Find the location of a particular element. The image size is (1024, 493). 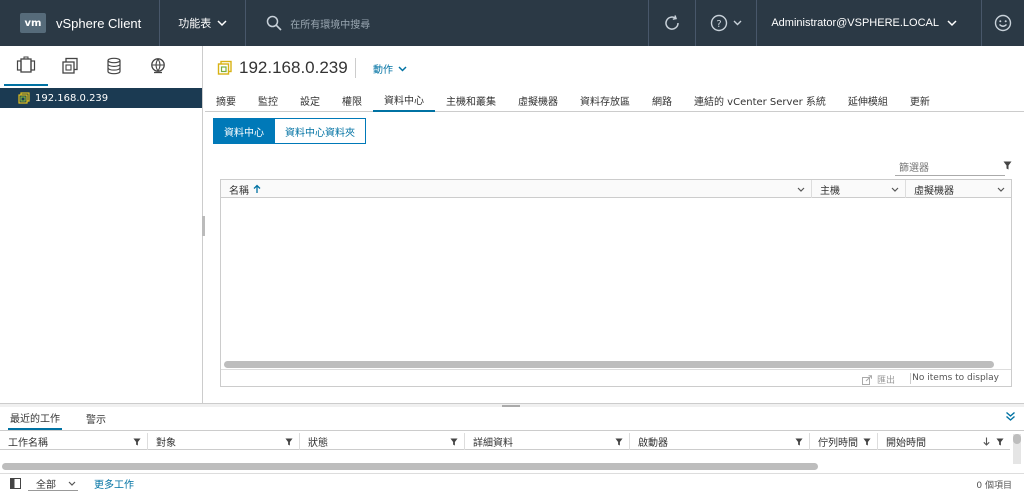

app-title: vSphere Client is located at coordinates (98, 23).